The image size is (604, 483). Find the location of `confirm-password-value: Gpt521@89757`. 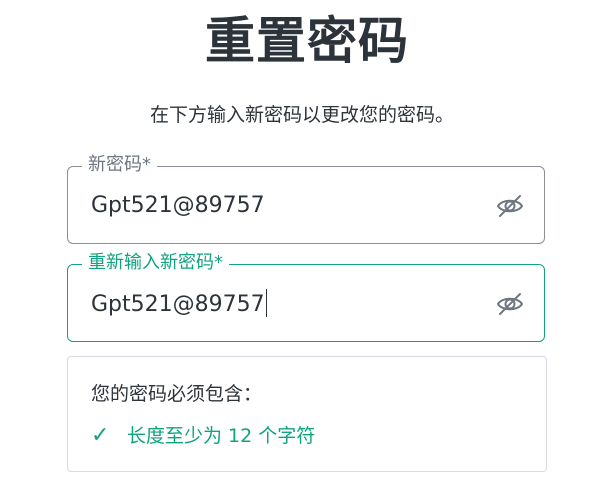

confirm-password-value: Gpt521@89757 is located at coordinates (178, 304).